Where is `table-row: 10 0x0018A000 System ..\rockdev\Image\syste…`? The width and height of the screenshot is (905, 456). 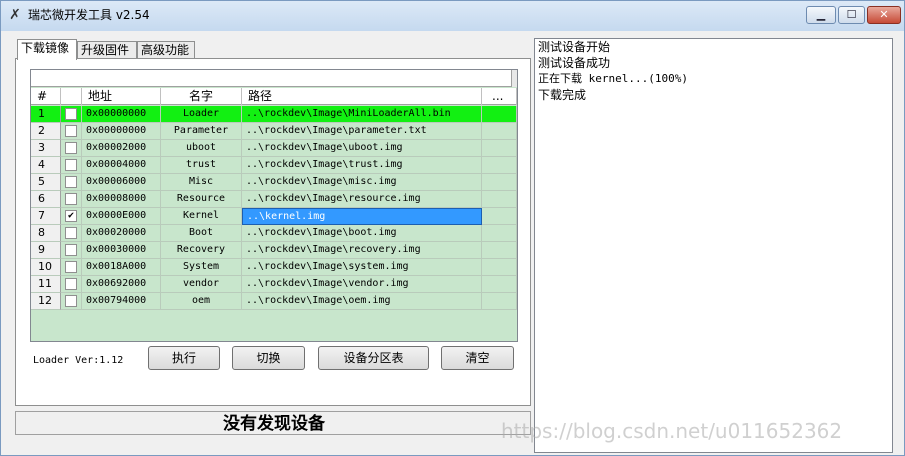 table-row: 10 0x0018A000 System ..\rockdev\Image\syste… is located at coordinates (274, 267).